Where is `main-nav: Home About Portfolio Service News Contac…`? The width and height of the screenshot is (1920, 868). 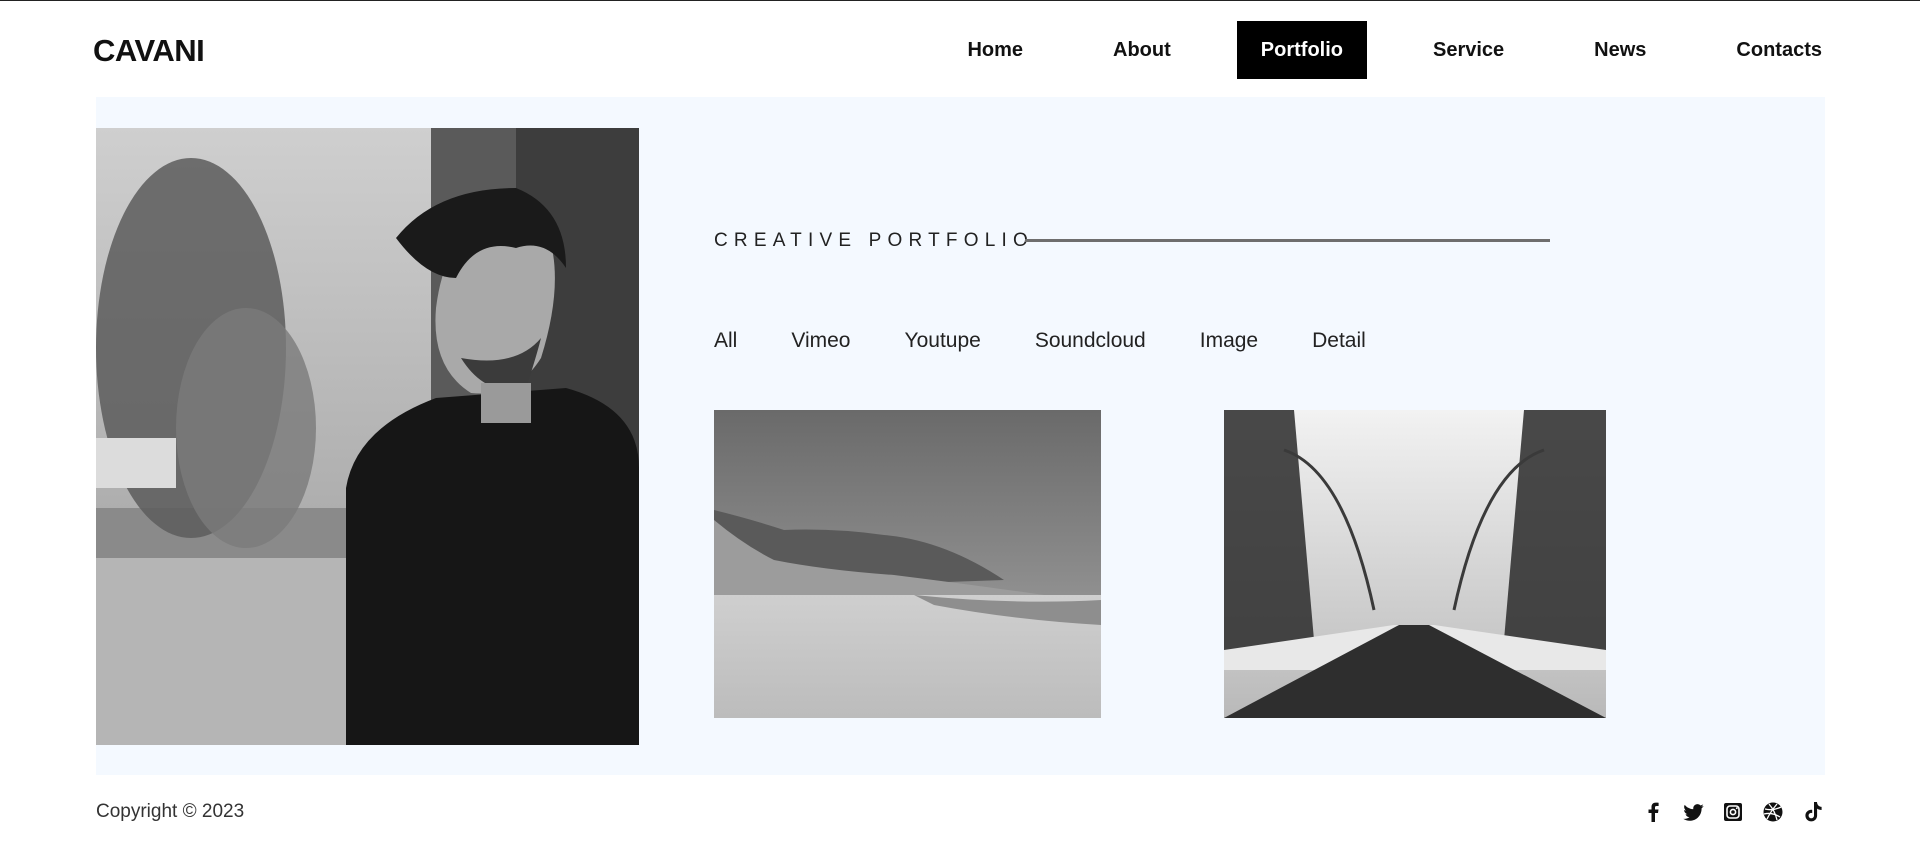
main-nav: Home About Portfolio Service News Contac… is located at coordinates (1382, 50).